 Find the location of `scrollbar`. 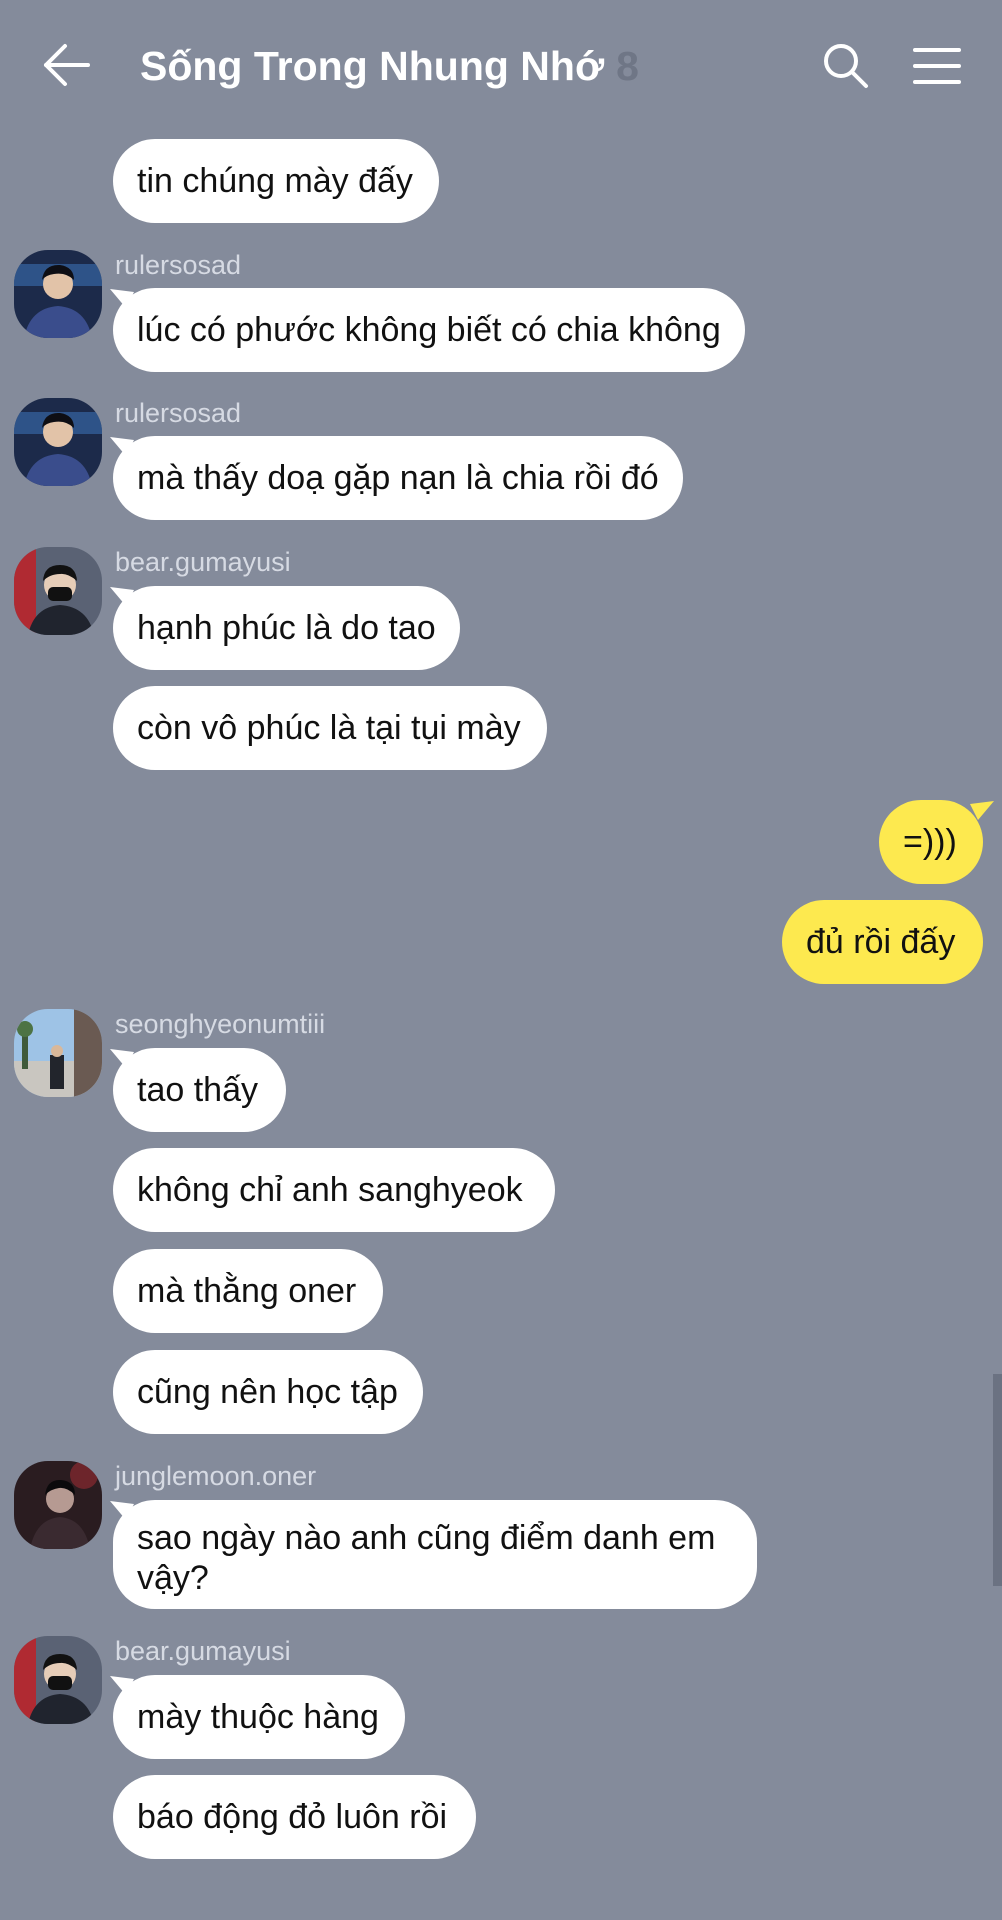

scrollbar is located at coordinates (997, 1480).